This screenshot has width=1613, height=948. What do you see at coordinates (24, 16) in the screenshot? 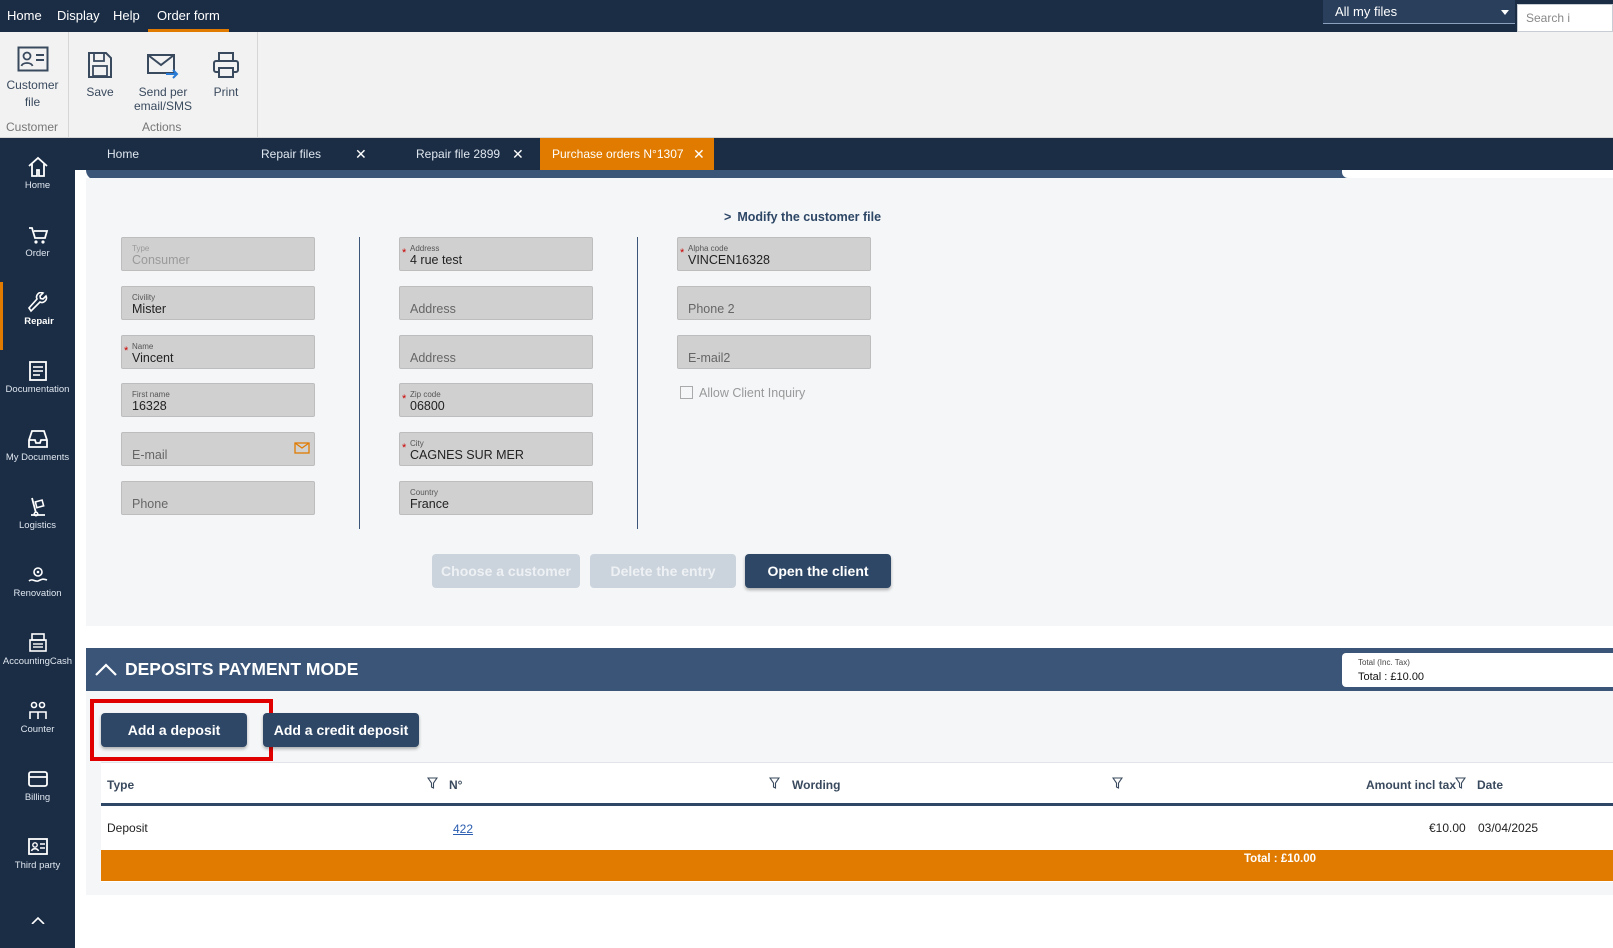
I see `menu-home: Home` at bounding box center [24, 16].